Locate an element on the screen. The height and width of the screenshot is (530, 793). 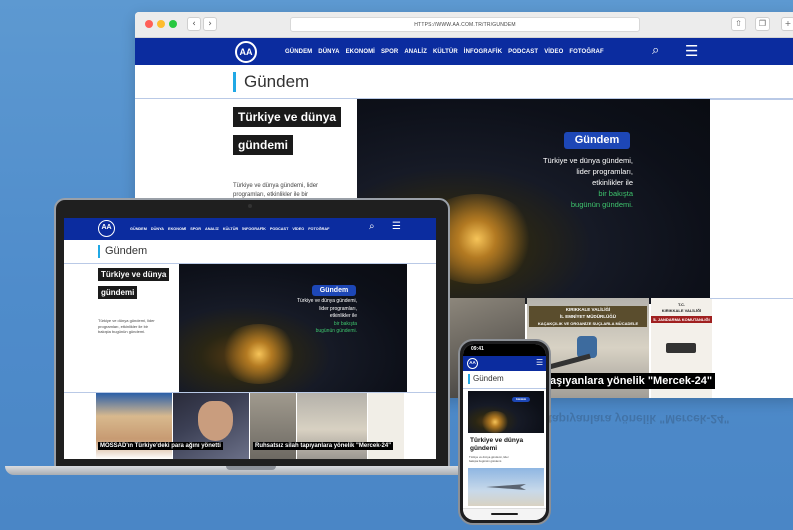
laptop-menu-kultur: KÜLTÜR is located at coordinates (230, 229).